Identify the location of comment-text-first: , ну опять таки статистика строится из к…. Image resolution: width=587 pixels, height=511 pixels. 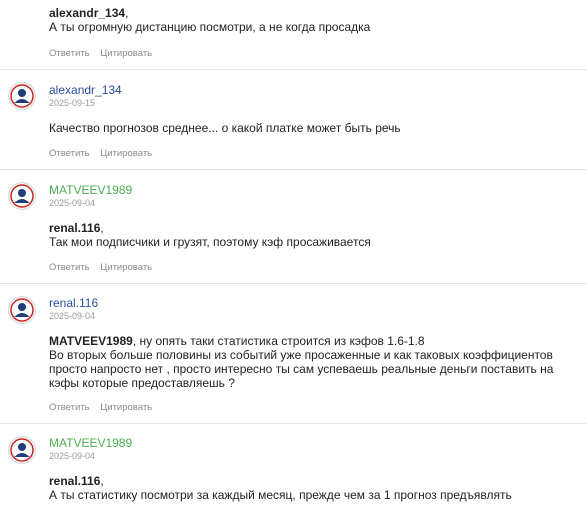
(278, 341).